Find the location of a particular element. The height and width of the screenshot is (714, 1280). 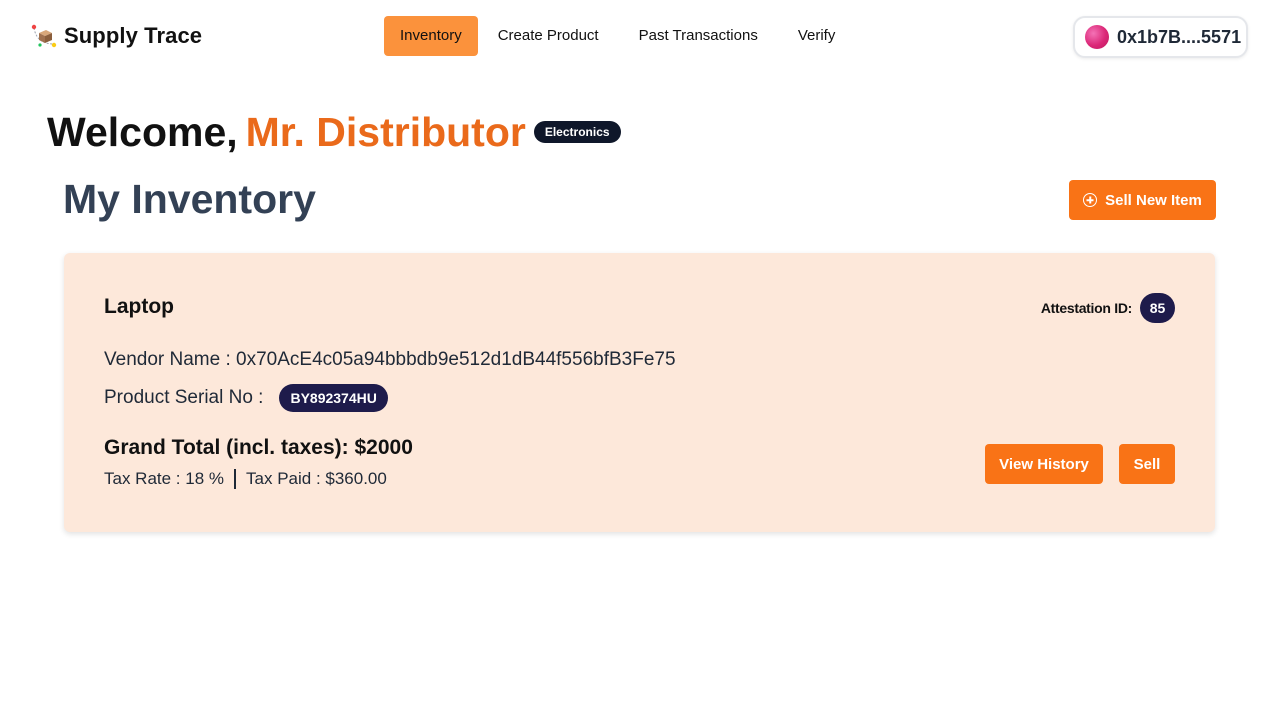

supply-box-logo-icon is located at coordinates (44, 36).